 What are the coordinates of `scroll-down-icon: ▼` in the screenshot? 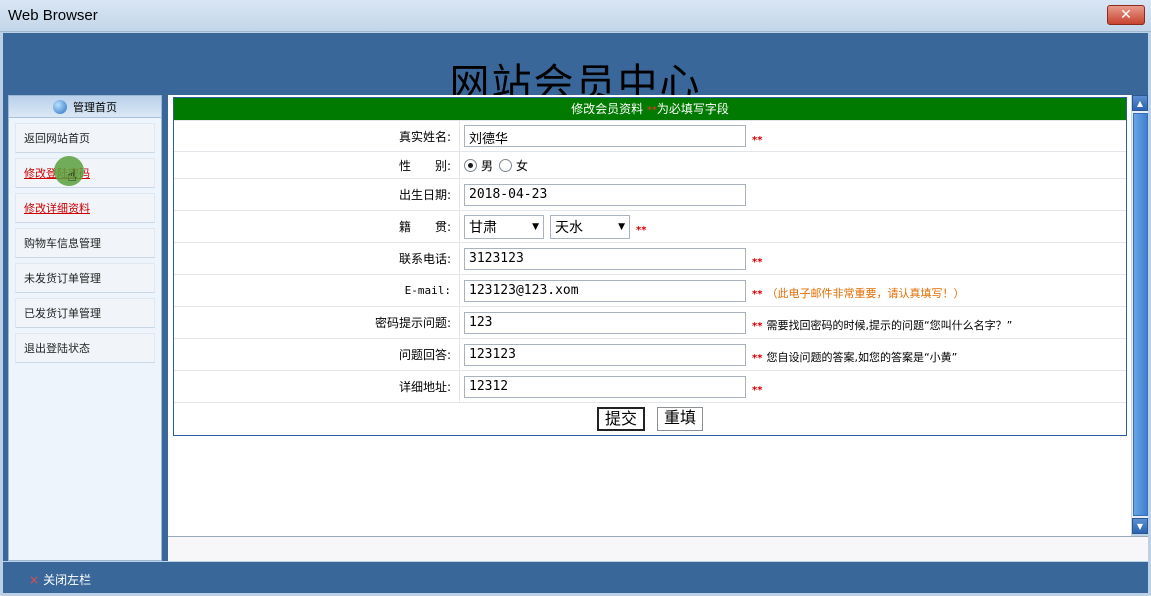 It's located at (1140, 526).